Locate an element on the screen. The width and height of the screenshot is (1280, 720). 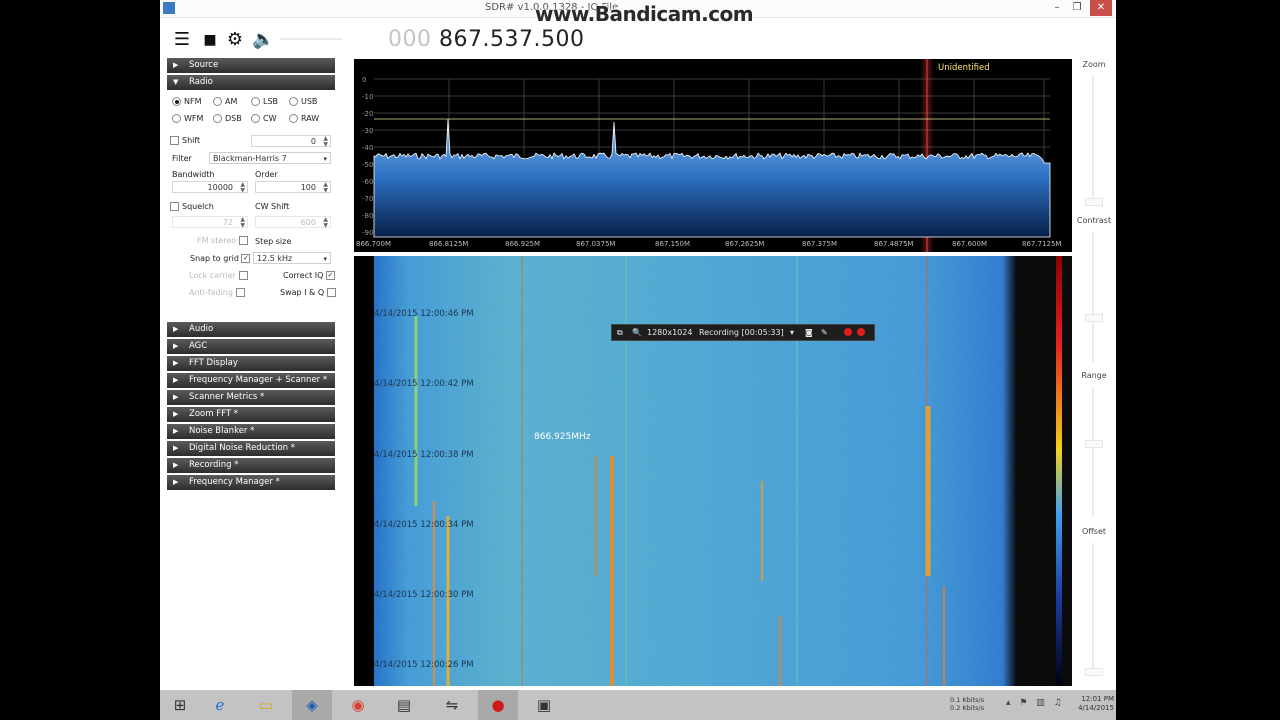
y-tick: -70 is located at coordinates (368, 199).